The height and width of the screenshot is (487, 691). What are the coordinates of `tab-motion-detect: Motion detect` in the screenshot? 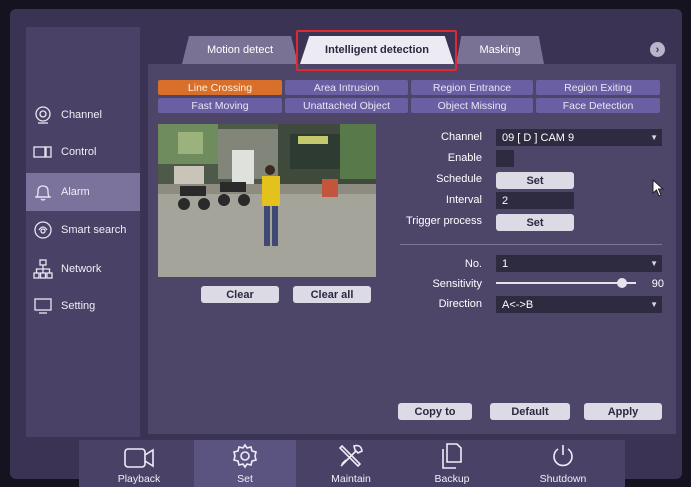 It's located at (240, 50).